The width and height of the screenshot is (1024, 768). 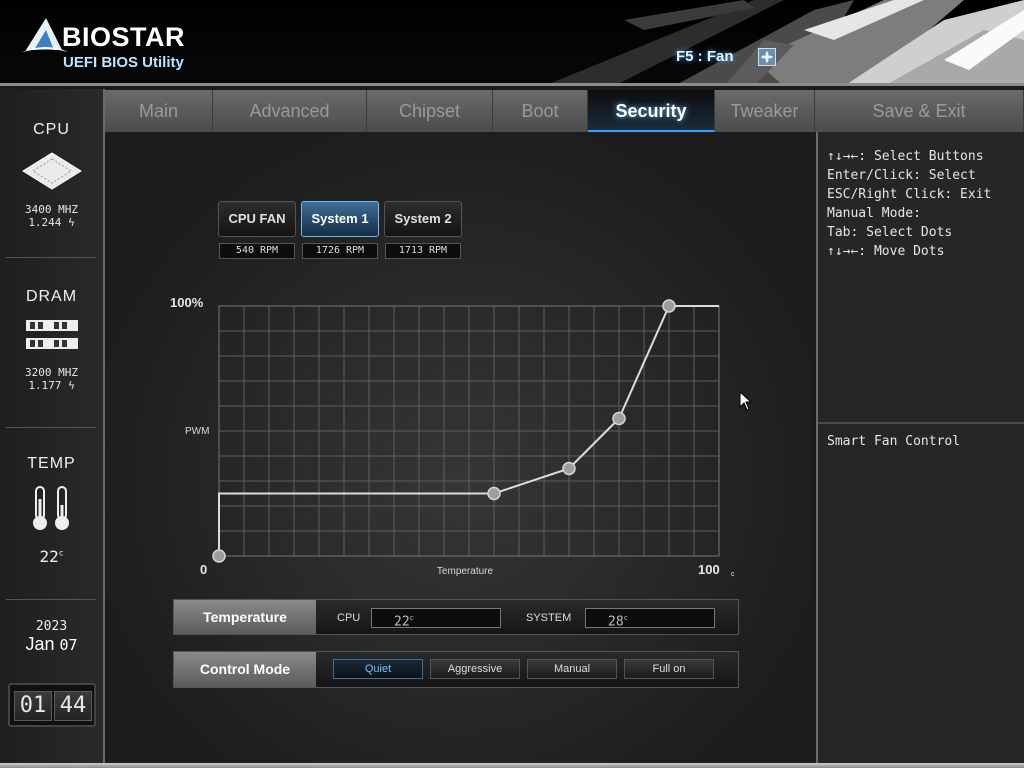 What do you see at coordinates (650, 618) in the screenshot?
I see `system-temp-value: 28c` at bounding box center [650, 618].